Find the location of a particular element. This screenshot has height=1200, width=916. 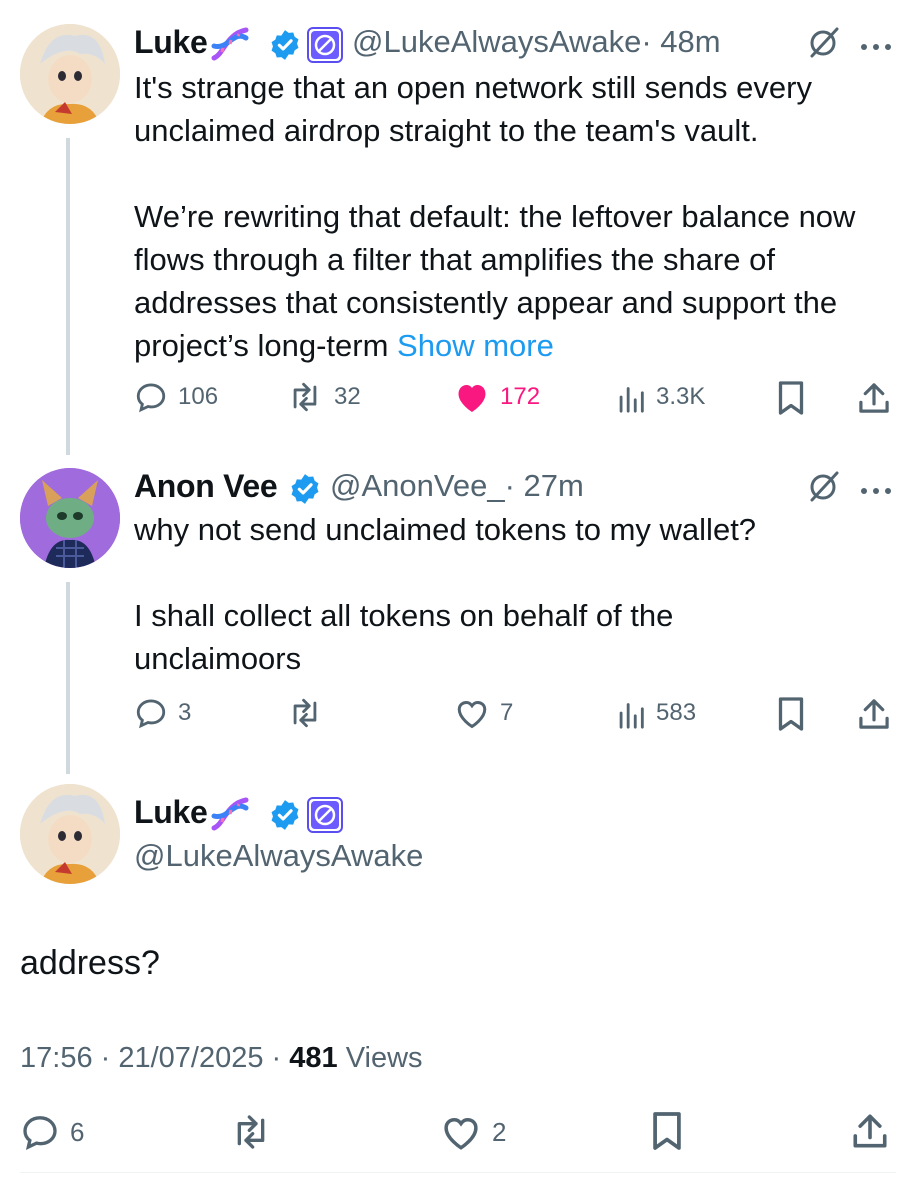

views-count: 3.3K is located at coordinates (681, 396).